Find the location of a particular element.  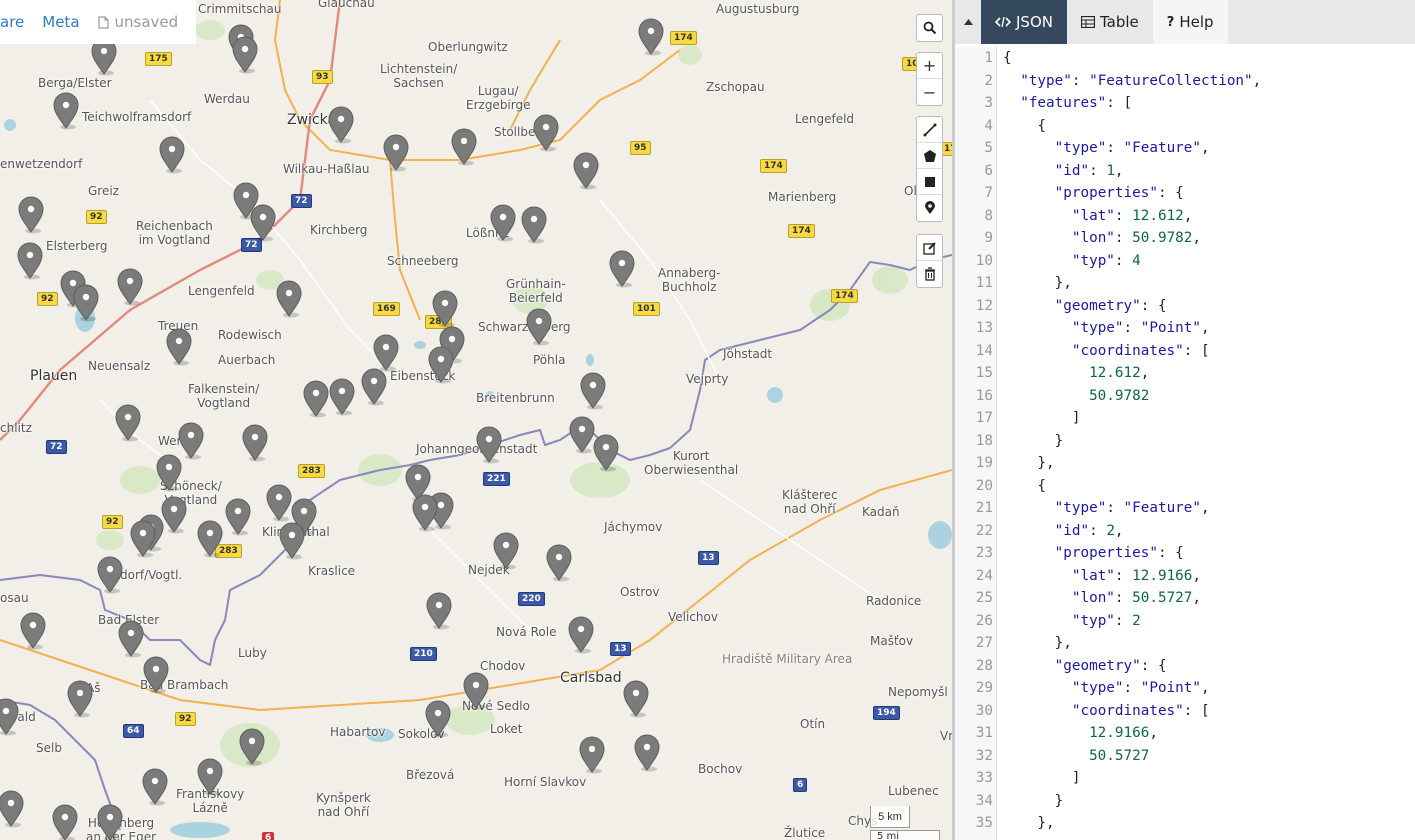

draw-line-button is located at coordinates (929, 130).